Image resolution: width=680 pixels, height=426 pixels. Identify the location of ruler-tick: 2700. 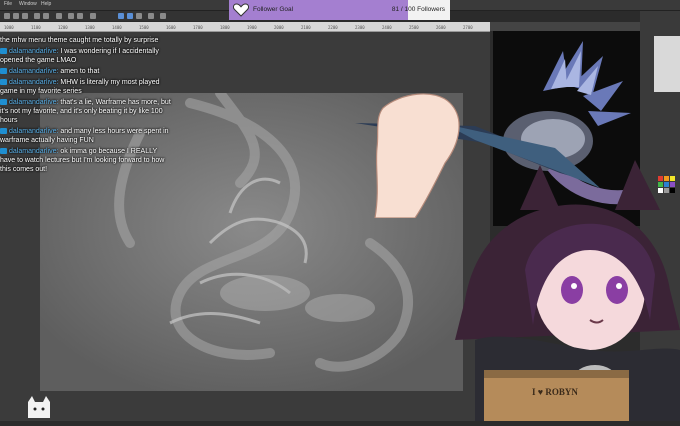
(468, 27).